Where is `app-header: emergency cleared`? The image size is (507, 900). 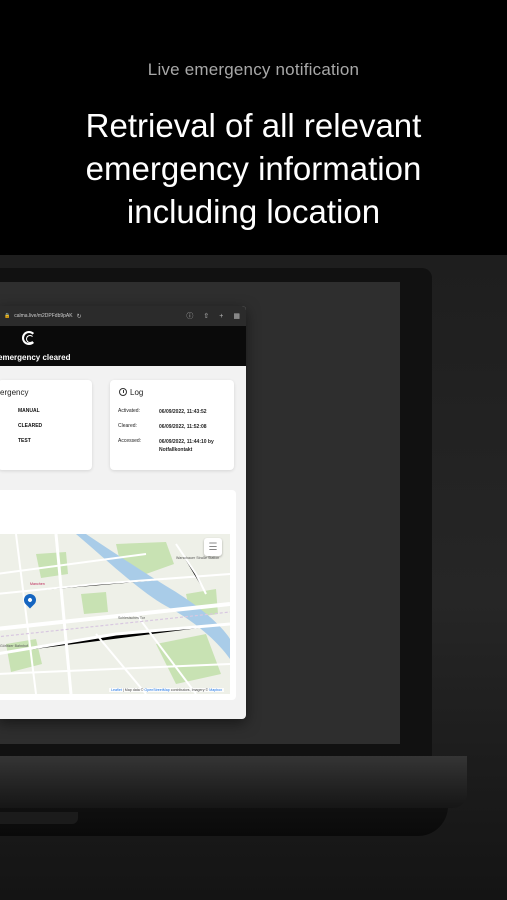
app-header: emergency cleared is located at coordinates (123, 346).